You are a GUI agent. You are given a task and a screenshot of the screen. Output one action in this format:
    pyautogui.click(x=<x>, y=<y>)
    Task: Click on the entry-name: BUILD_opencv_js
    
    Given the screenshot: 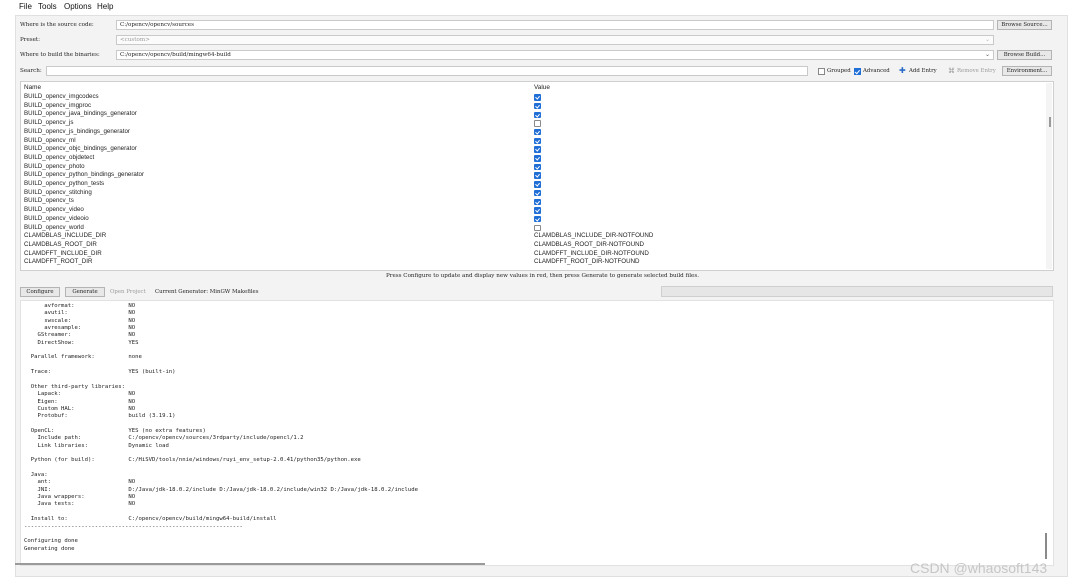 What is the action you would take?
    pyautogui.click(x=49, y=123)
    